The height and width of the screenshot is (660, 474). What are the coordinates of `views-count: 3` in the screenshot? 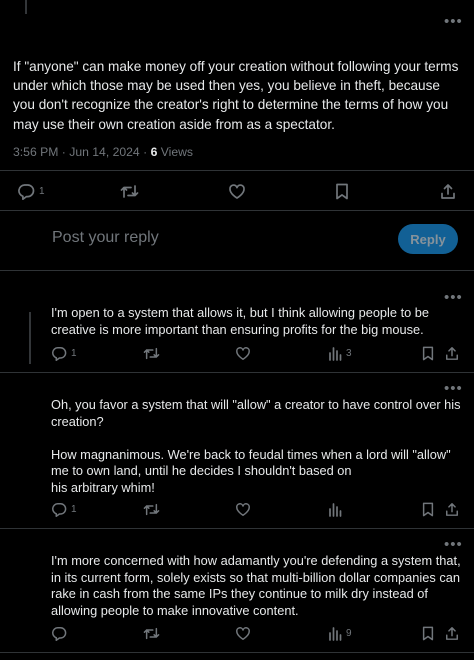 It's located at (349, 353).